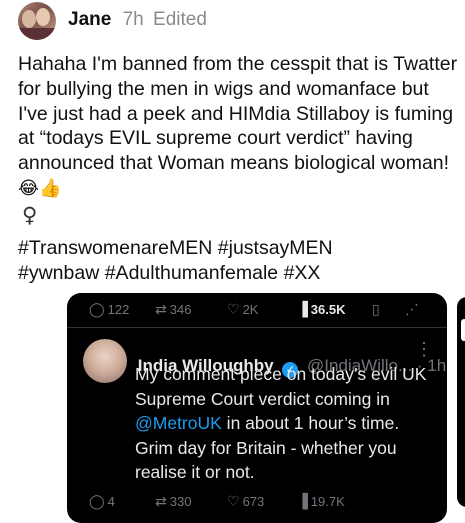  I want to click on avatar-background, so click(37, 34).